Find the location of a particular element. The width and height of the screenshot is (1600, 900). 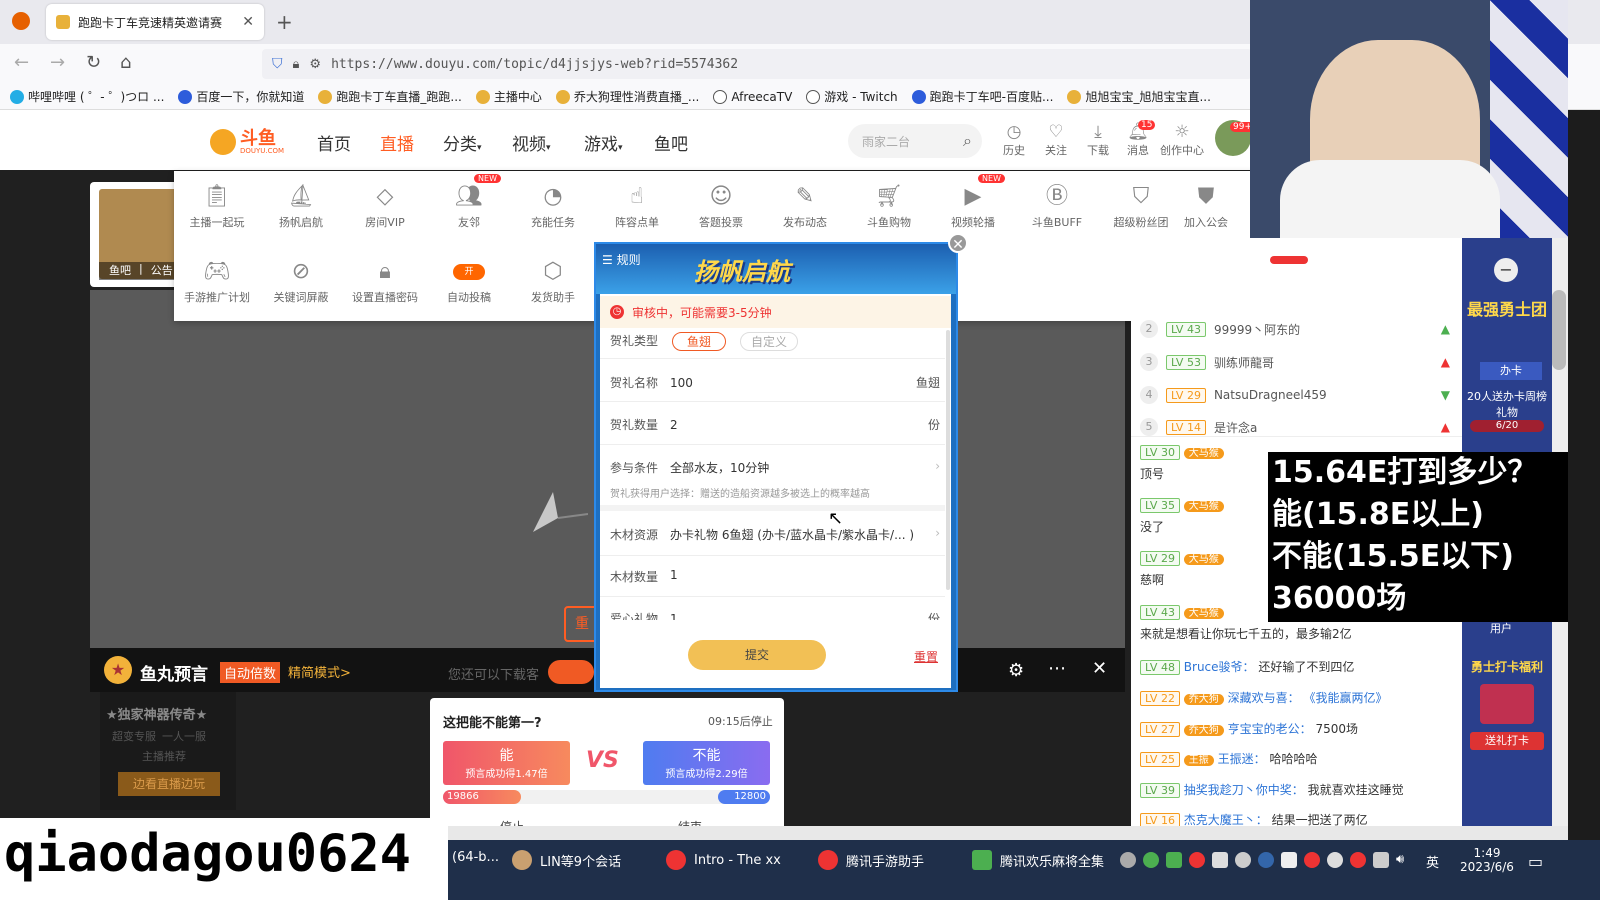

tool-item: ☝ 阵容点单 is located at coordinates (637, 205).